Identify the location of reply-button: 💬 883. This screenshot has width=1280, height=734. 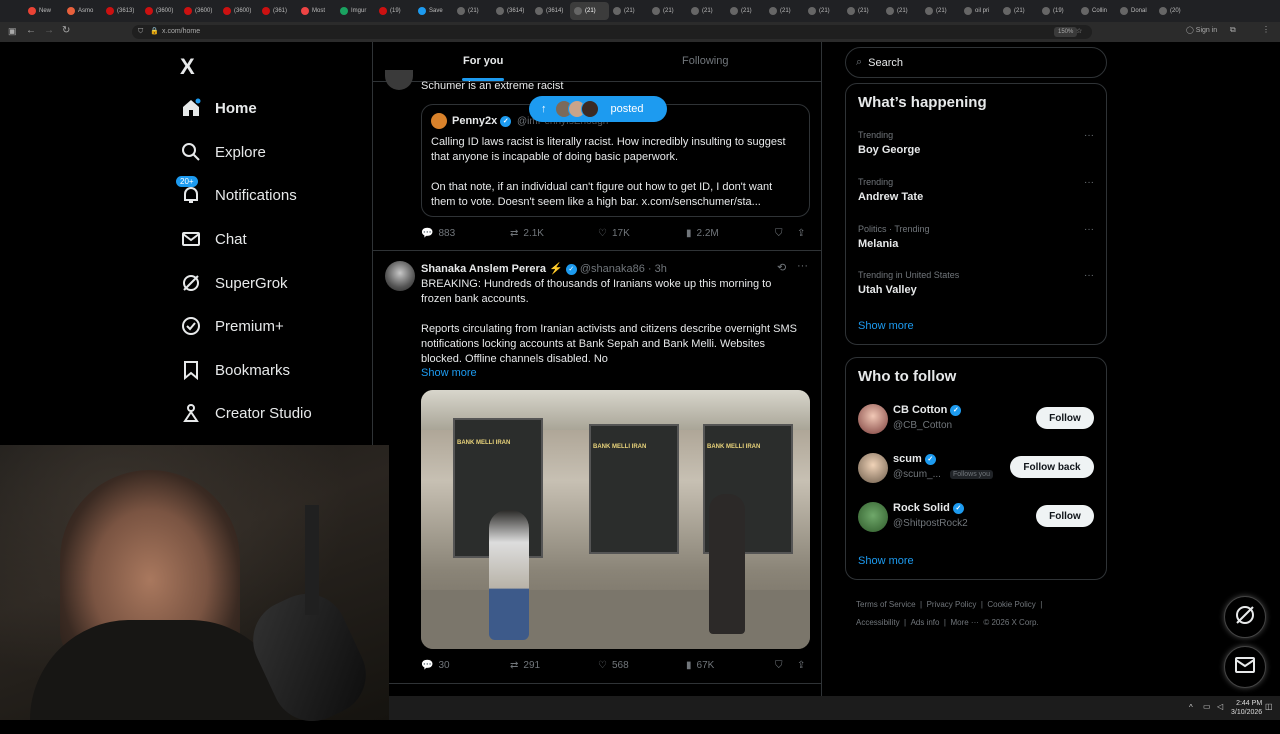
(438, 233).